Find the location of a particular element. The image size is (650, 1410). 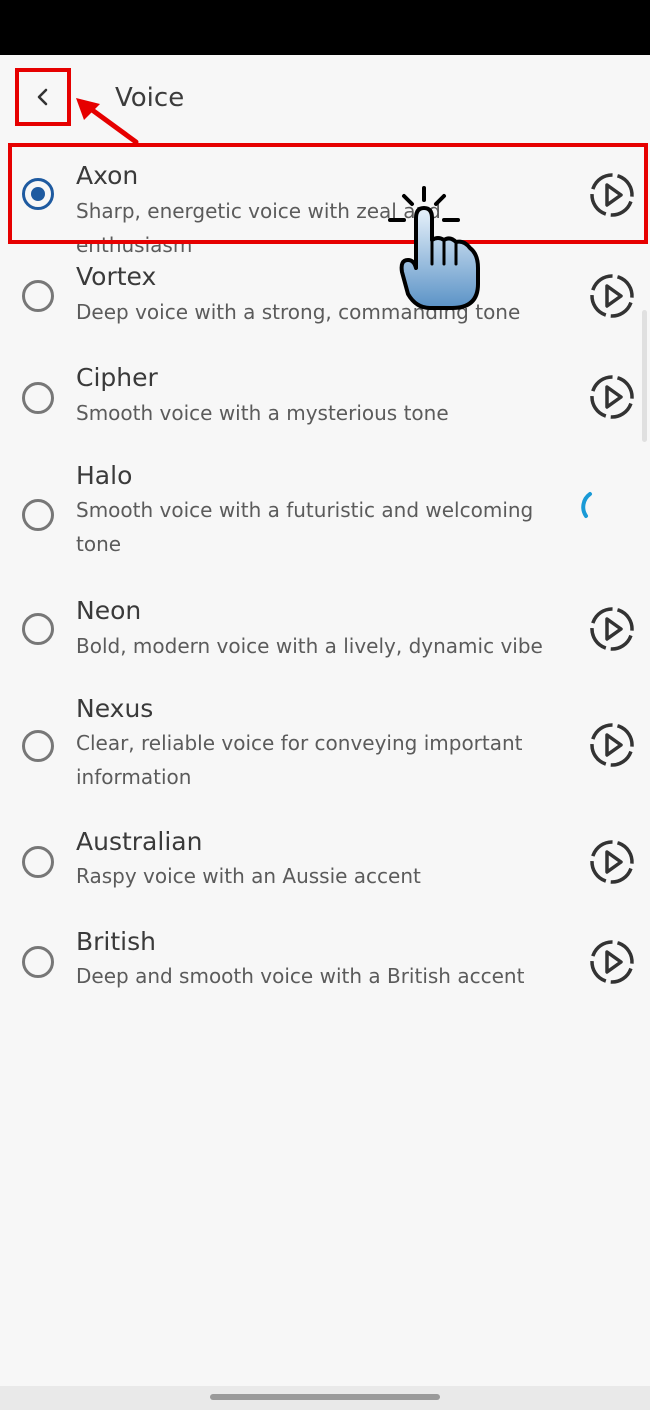

voice-name: Cipher is located at coordinates (117, 377).